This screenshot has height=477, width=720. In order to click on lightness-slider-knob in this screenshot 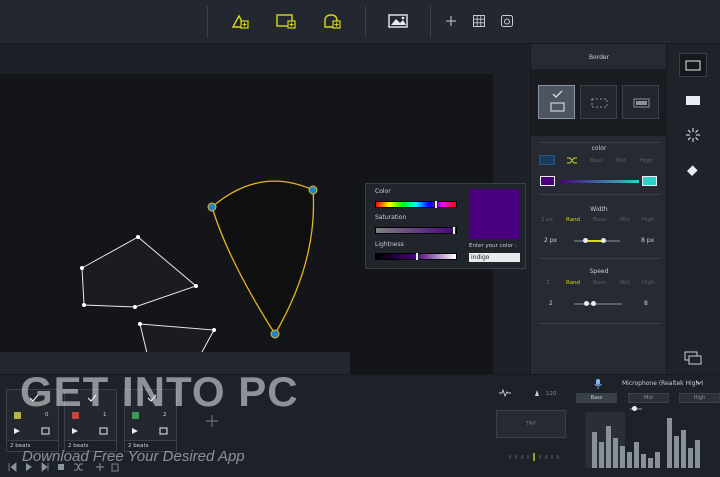, I will do `click(417, 256)`.